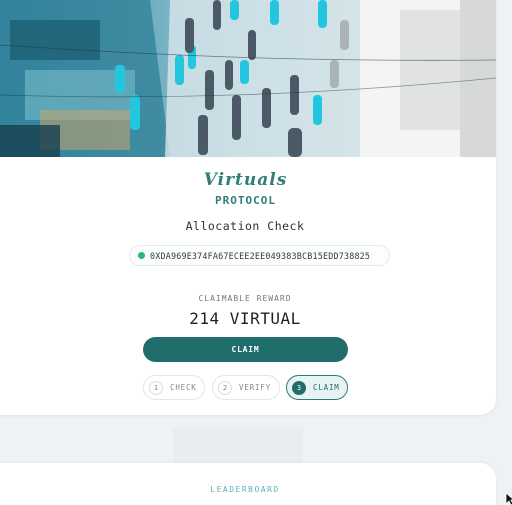 This screenshot has width=512, height=505. I want to click on step-label: CLAIM, so click(326, 387).